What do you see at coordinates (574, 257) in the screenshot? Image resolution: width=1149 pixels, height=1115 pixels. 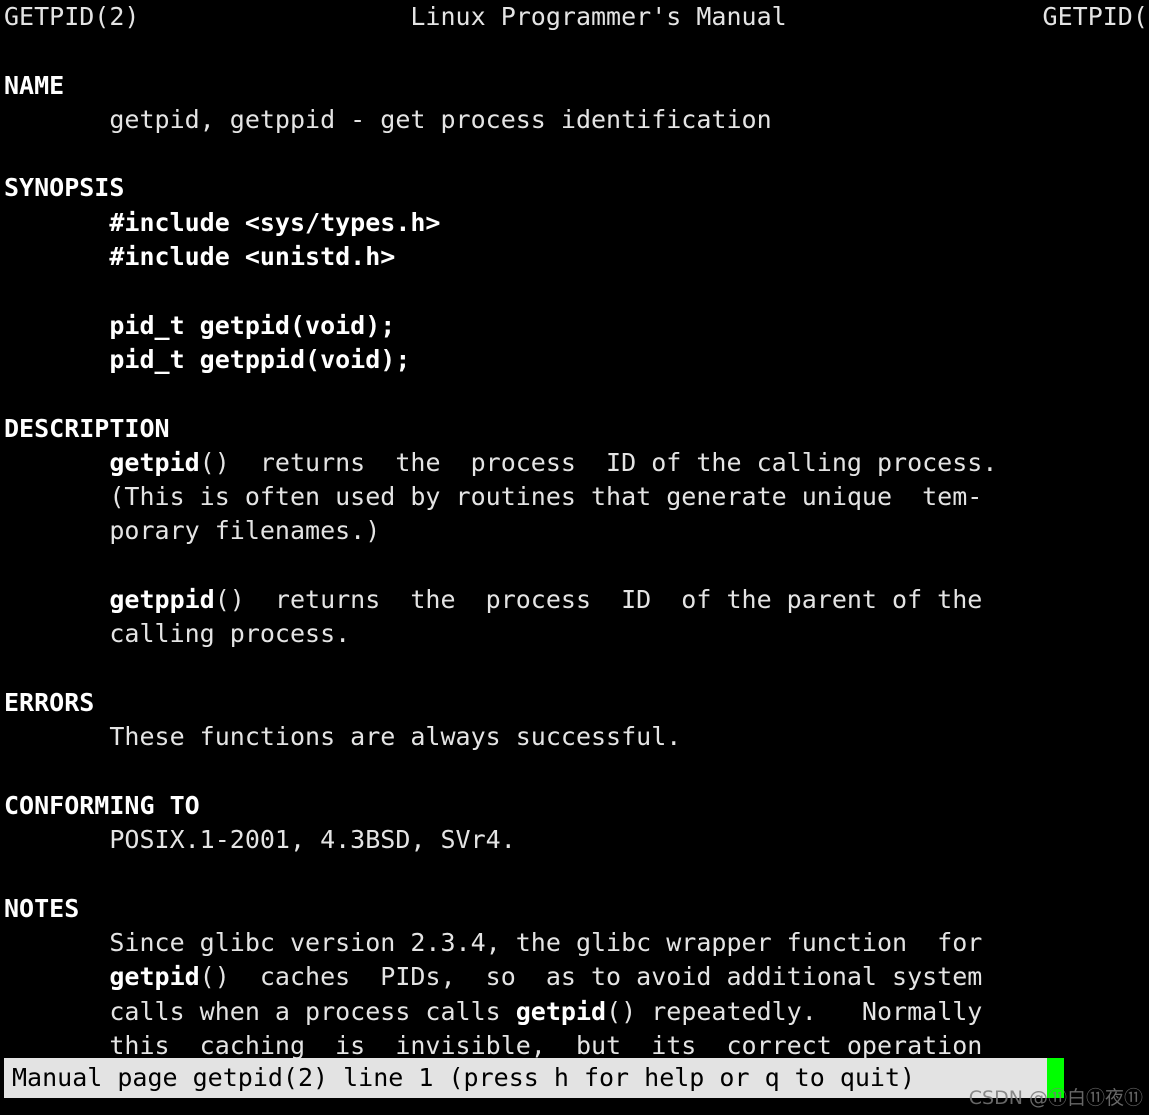 I see `line-synopsis-include-2: #include <unistd.h>` at bounding box center [574, 257].